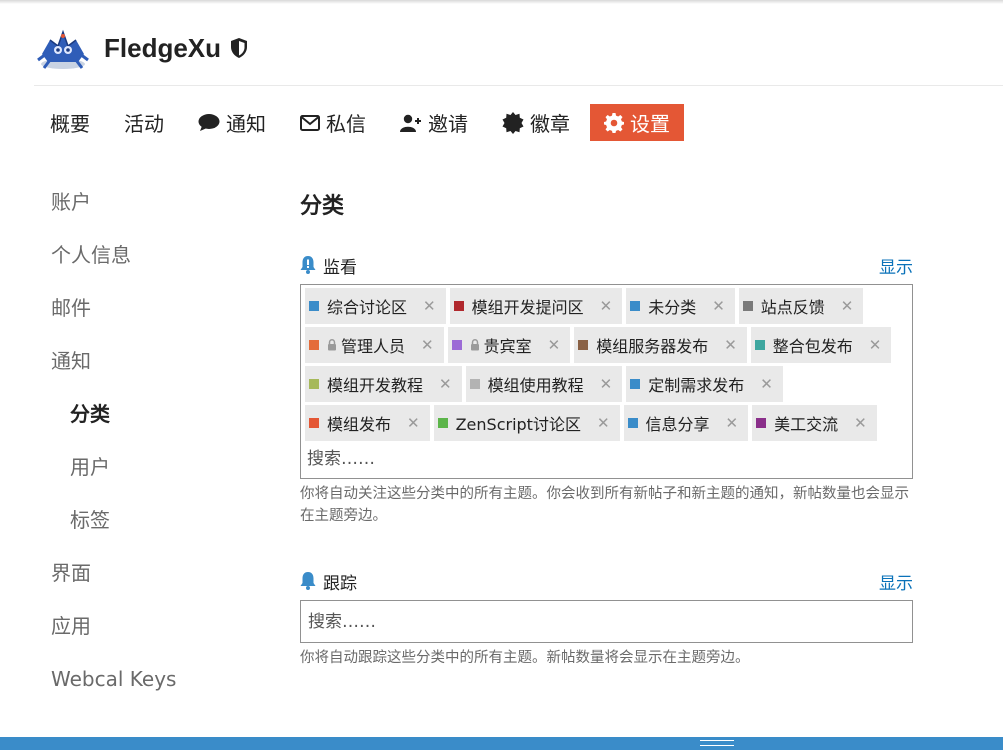  I want to click on tracked-label: 跟踪, so click(328, 581).